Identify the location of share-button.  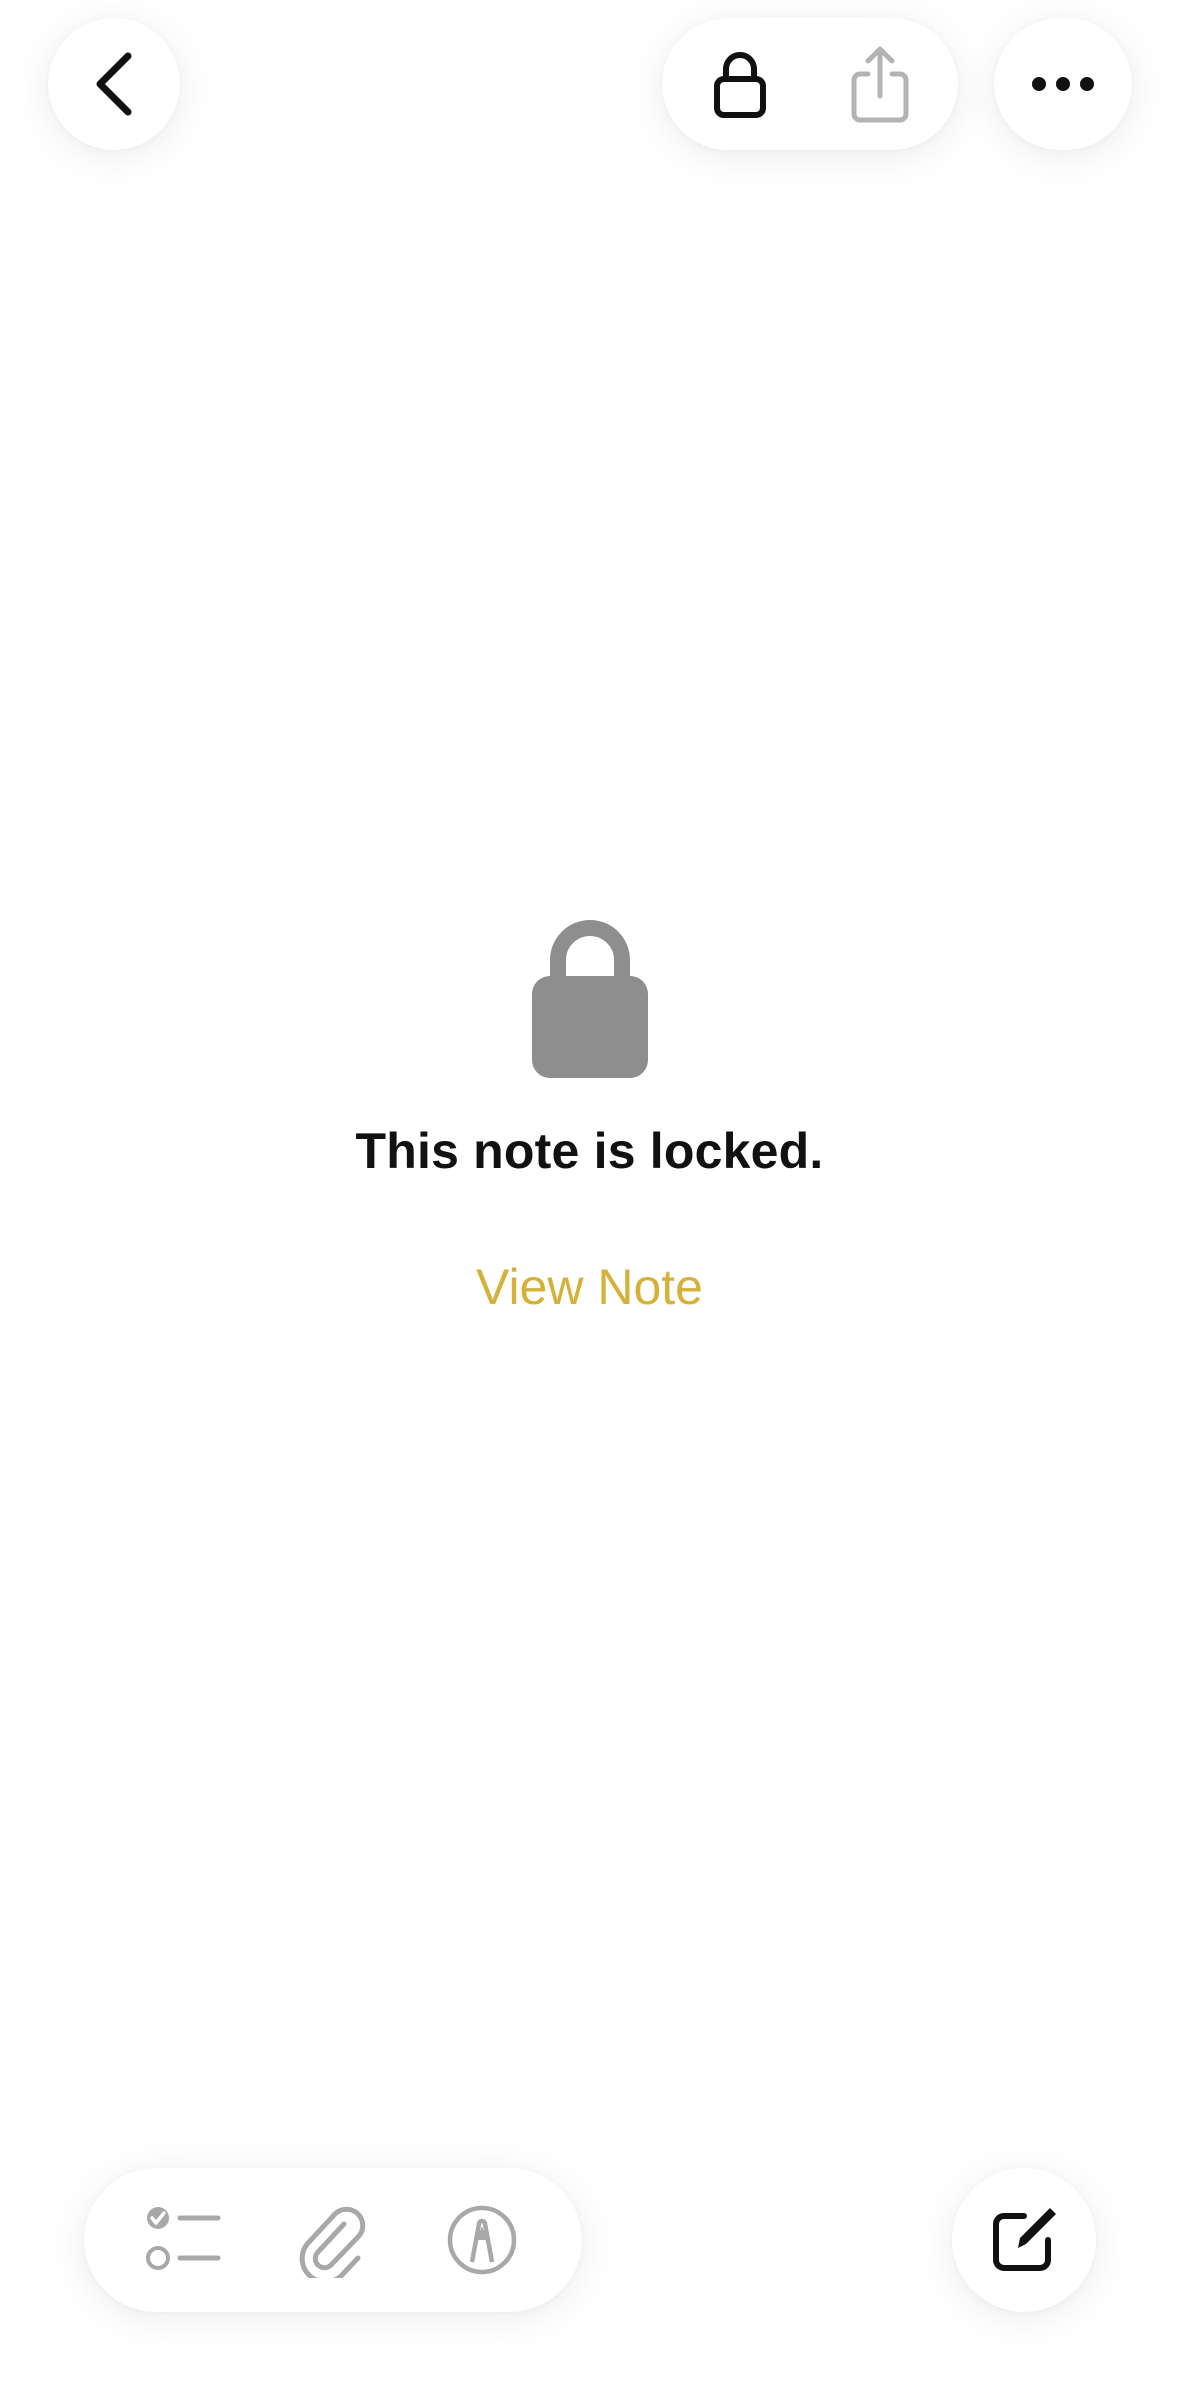
(880, 84).